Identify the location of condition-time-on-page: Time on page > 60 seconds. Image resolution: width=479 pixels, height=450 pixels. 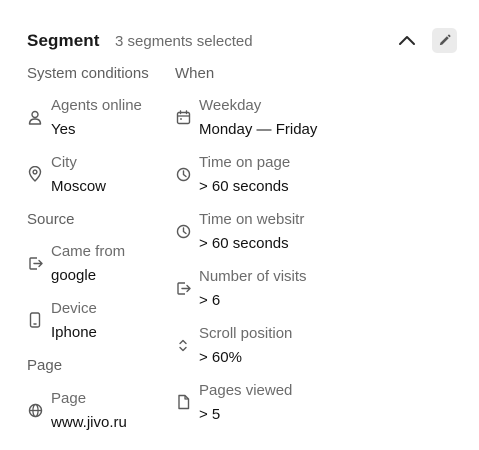
(255, 177).